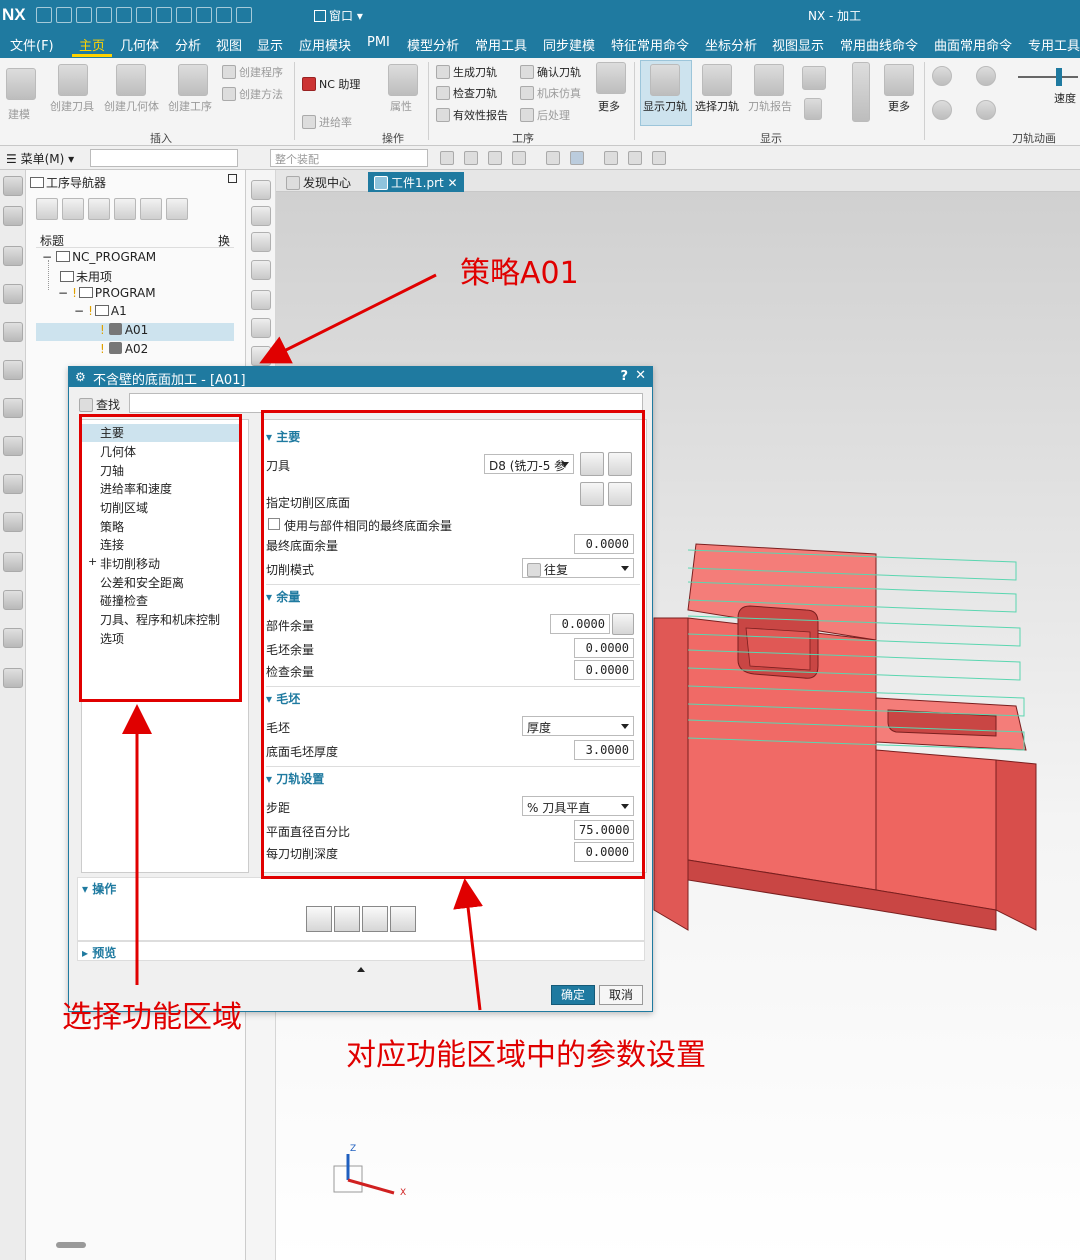 The image size is (1080, 1260). I want to click on geometry-view-icon, so click(99, 209).